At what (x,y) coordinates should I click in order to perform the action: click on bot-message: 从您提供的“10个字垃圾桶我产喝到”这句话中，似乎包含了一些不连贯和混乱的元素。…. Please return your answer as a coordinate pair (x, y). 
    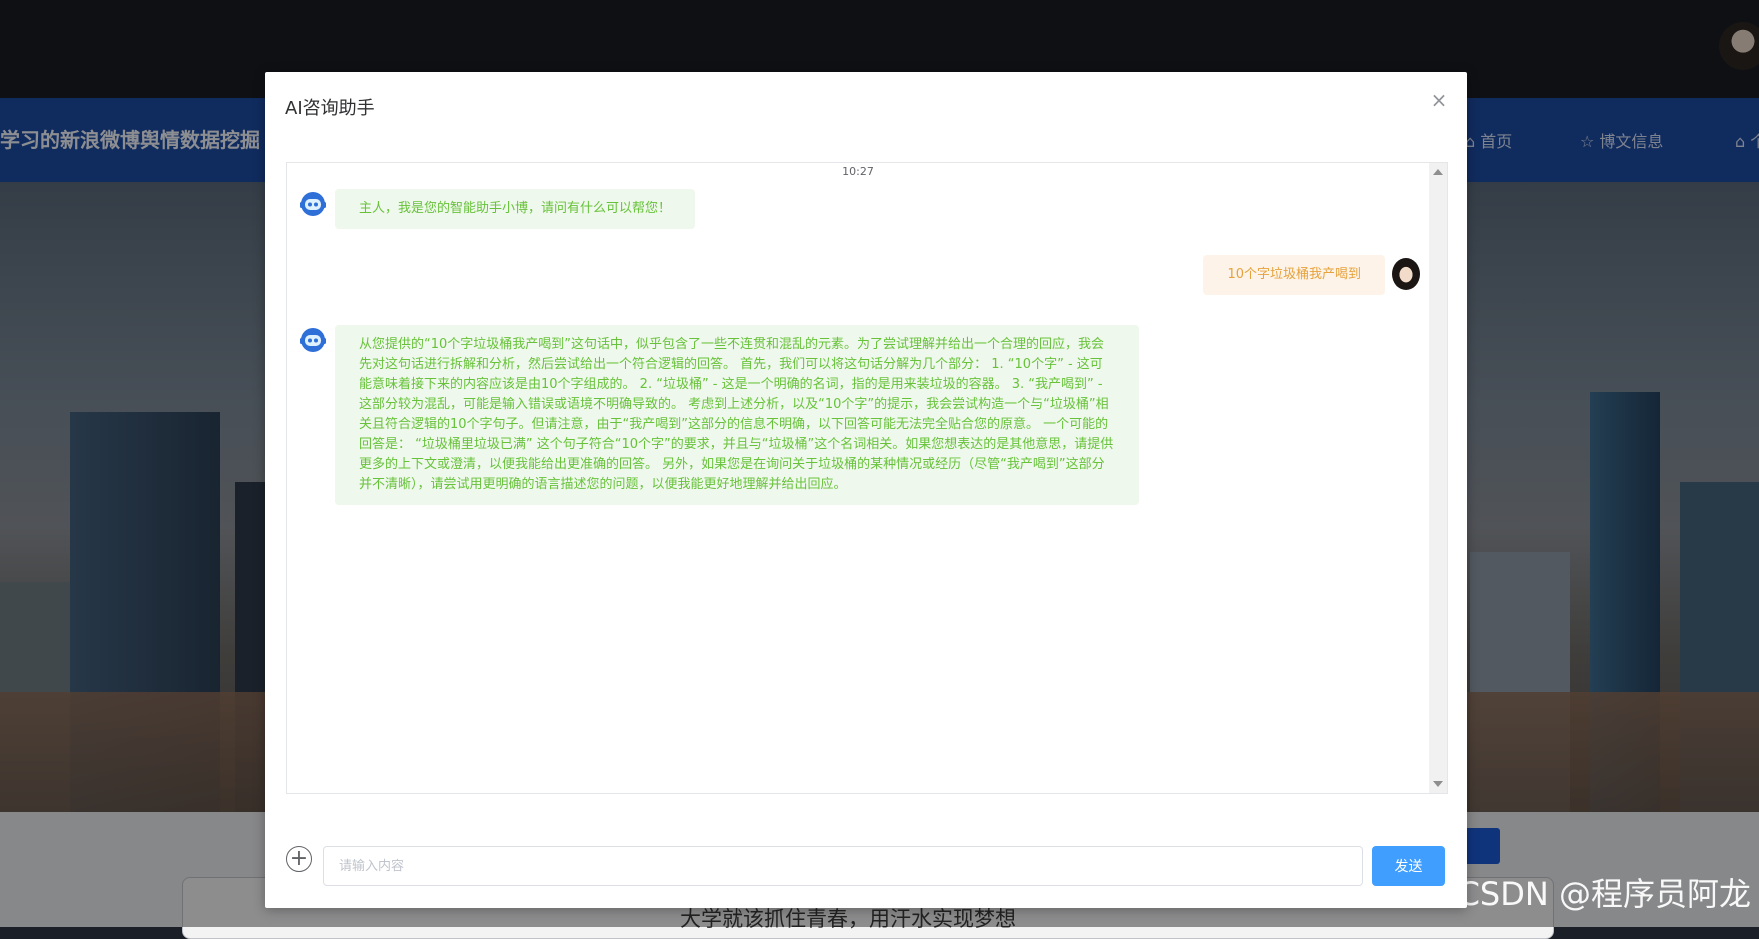
    Looking at the image, I should click on (737, 415).